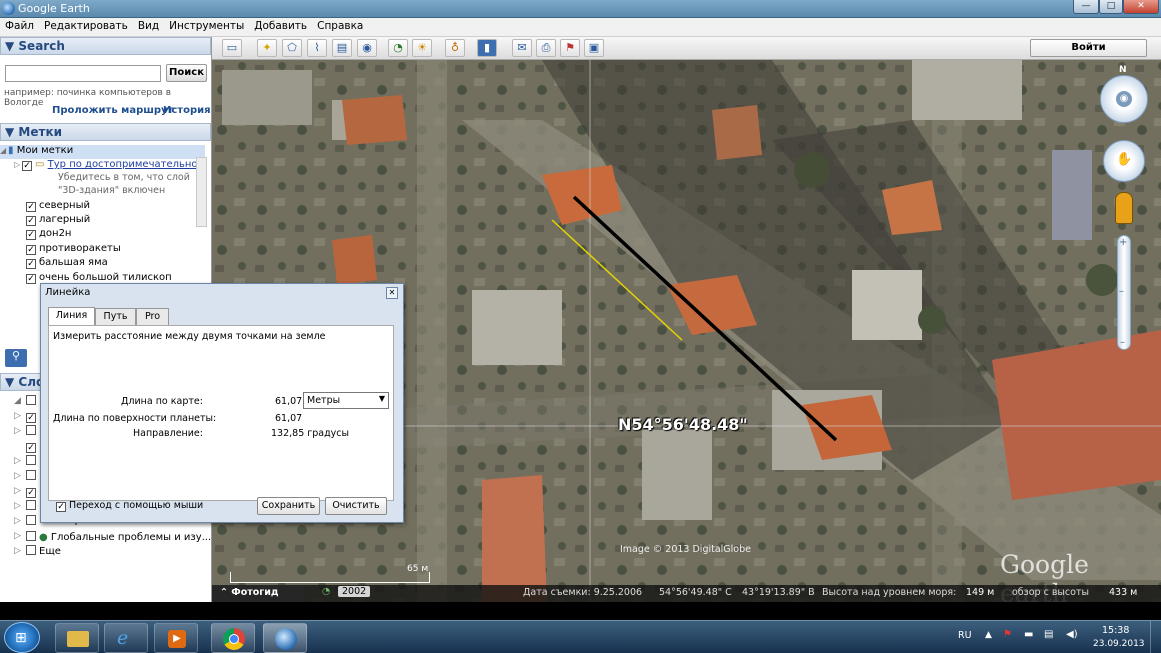  I want to click on search-panel-header: ▼ Search, so click(105, 46).